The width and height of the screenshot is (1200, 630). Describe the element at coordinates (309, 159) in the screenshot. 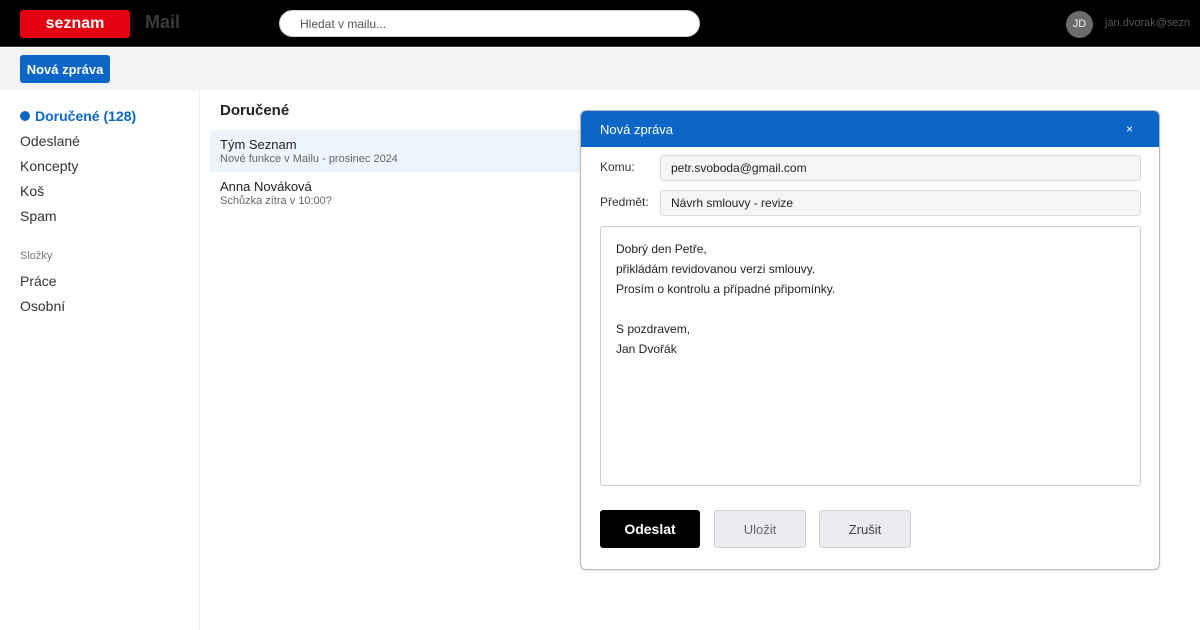

I see `mail-preview: Nové funkce v Mailu - prosinec 2024` at that location.